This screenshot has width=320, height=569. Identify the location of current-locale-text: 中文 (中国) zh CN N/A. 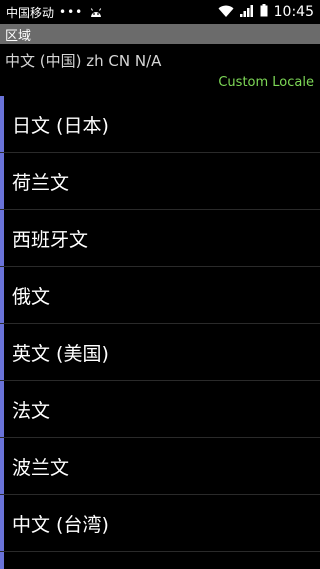
(83, 61).